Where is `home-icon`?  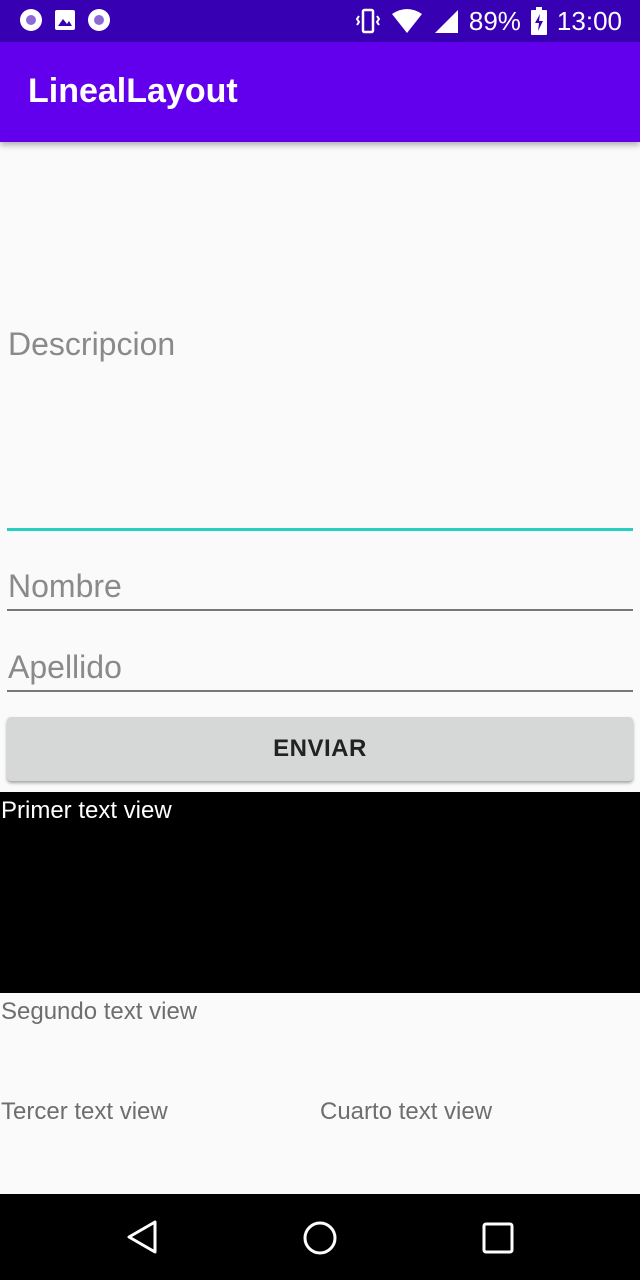
home-icon is located at coordinates (320, 1238).